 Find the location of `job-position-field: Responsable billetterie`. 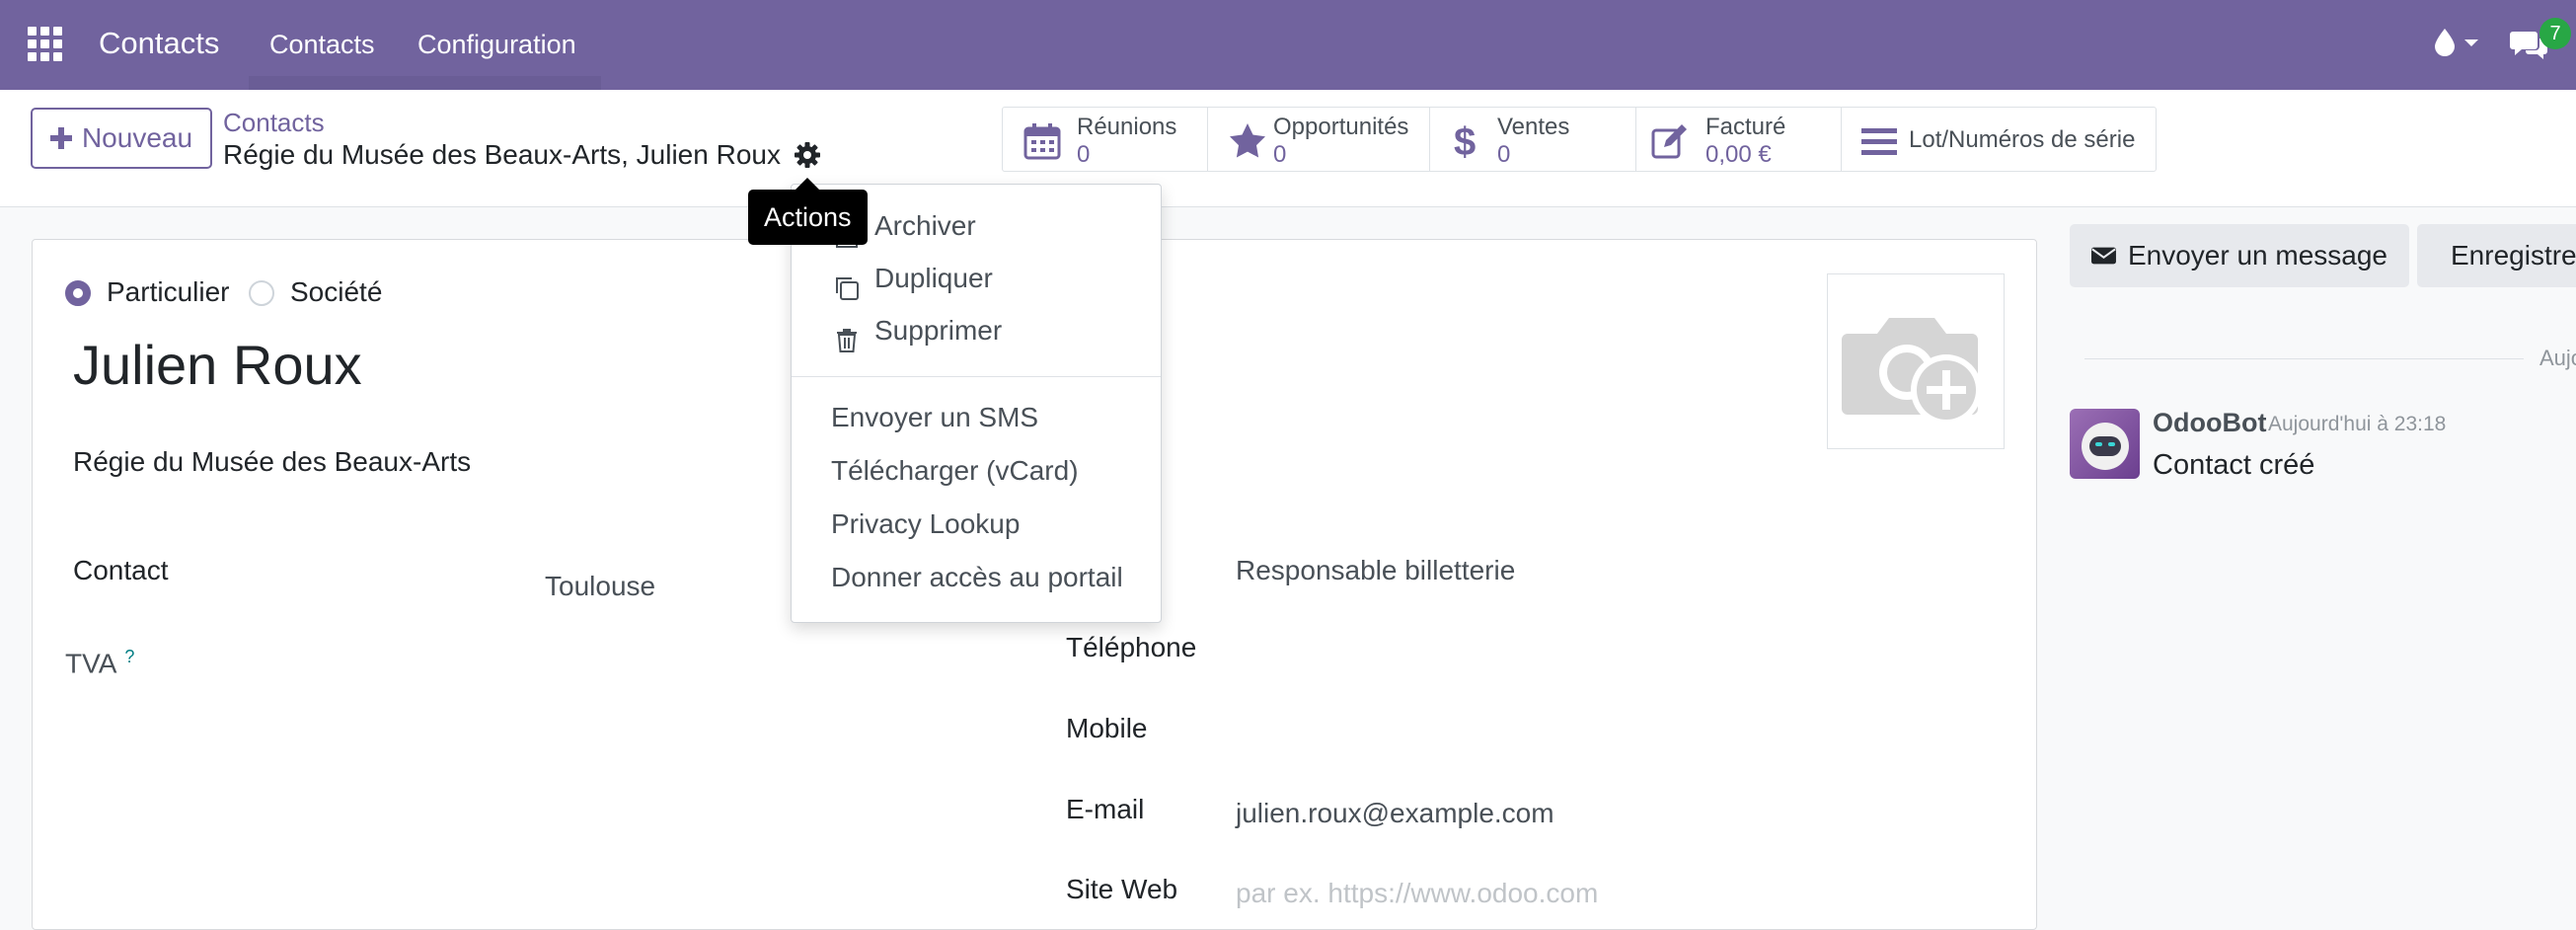

job-position-field: Responsable billetterie is located at coordinates (1375, 570).